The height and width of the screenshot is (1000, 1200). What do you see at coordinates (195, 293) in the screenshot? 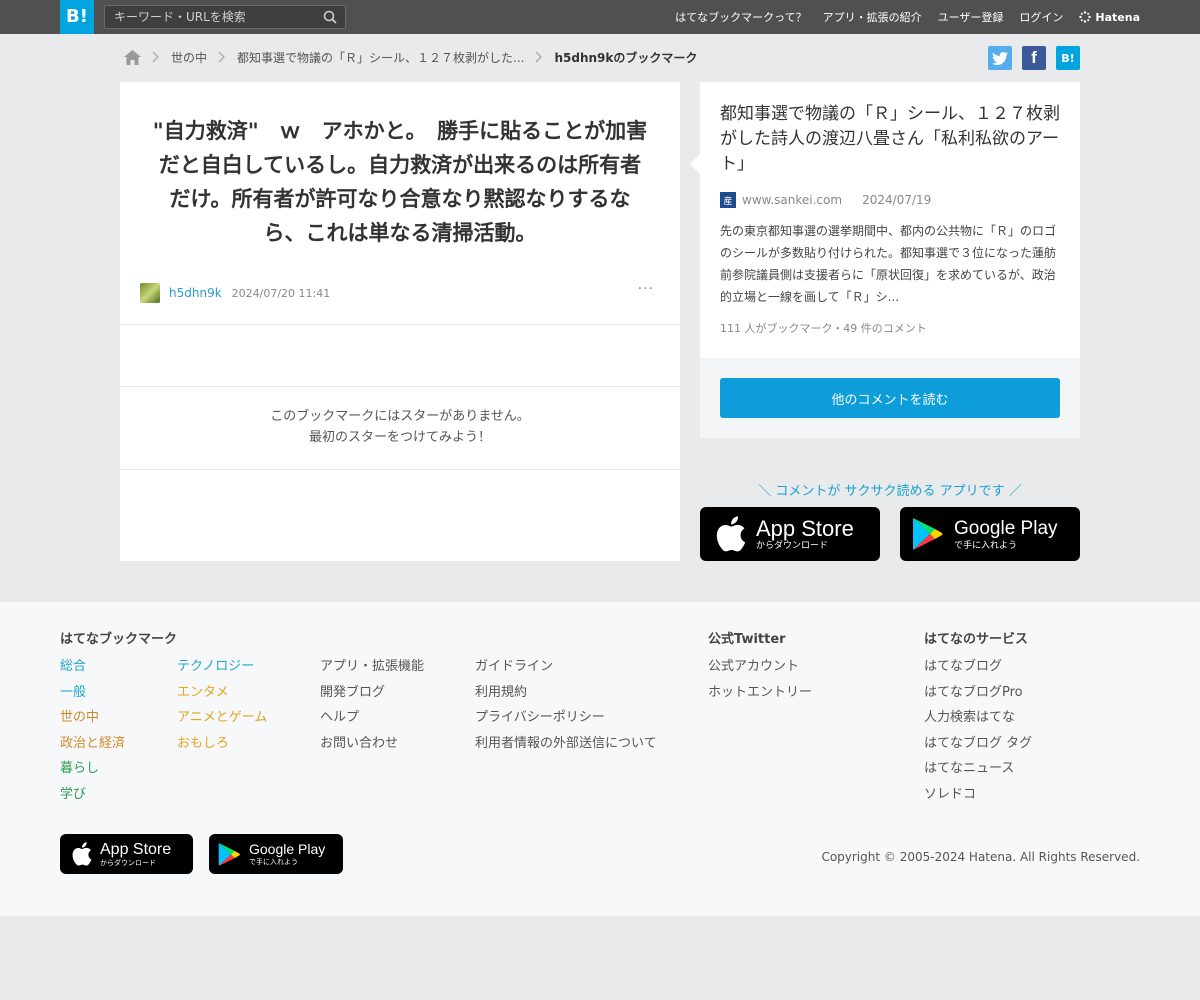
I see `bookmark-username: h5dhn9k` at bounding box center [195, 293].